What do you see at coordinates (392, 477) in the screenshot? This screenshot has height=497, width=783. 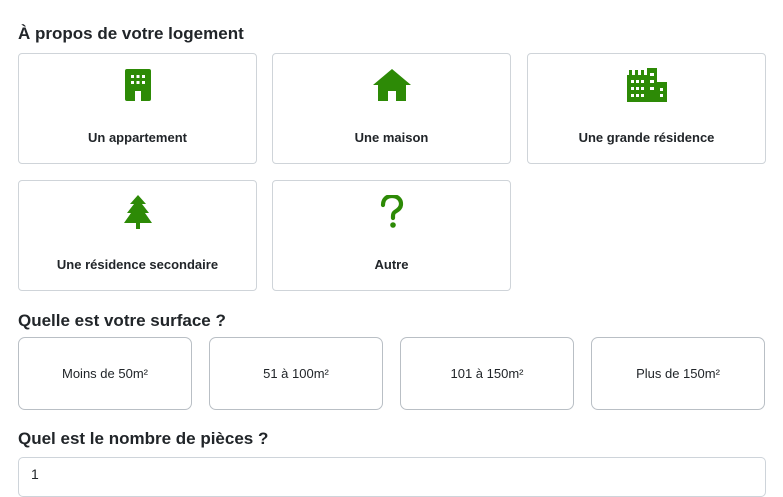 I see `rooms-count-input: 1` at bounding box center [392, 477].